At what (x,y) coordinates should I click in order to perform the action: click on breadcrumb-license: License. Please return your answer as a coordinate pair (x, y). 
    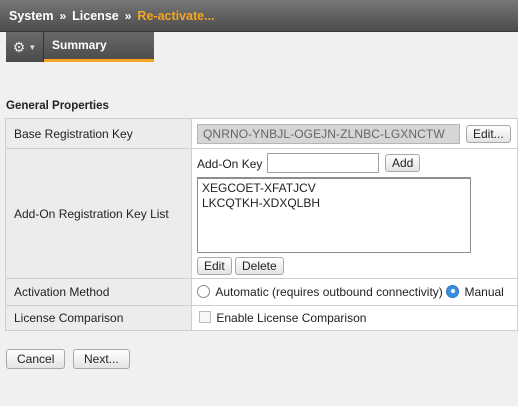
    Looking at the image, I should click on (95, 16).